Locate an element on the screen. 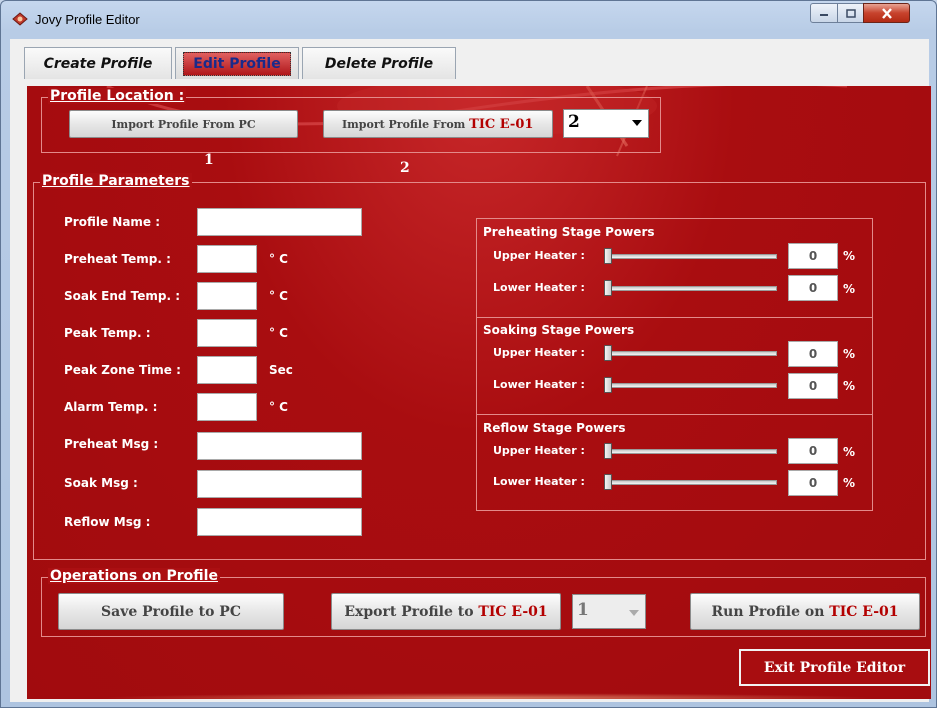 Image resolution: width=937 pixels, height=708 pixels. step-marker-1: 1 is located at coordinates (209, 160).